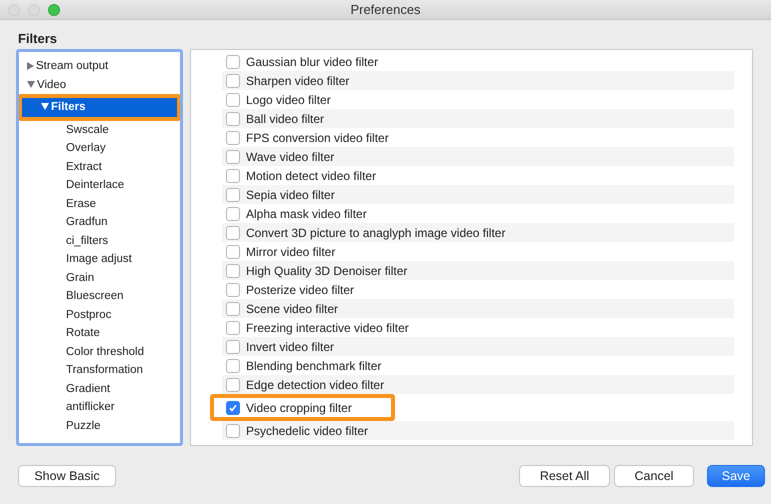 The image size is (771, 504). I want to click on filter-label: Video cropping filter, so click(299, 408).